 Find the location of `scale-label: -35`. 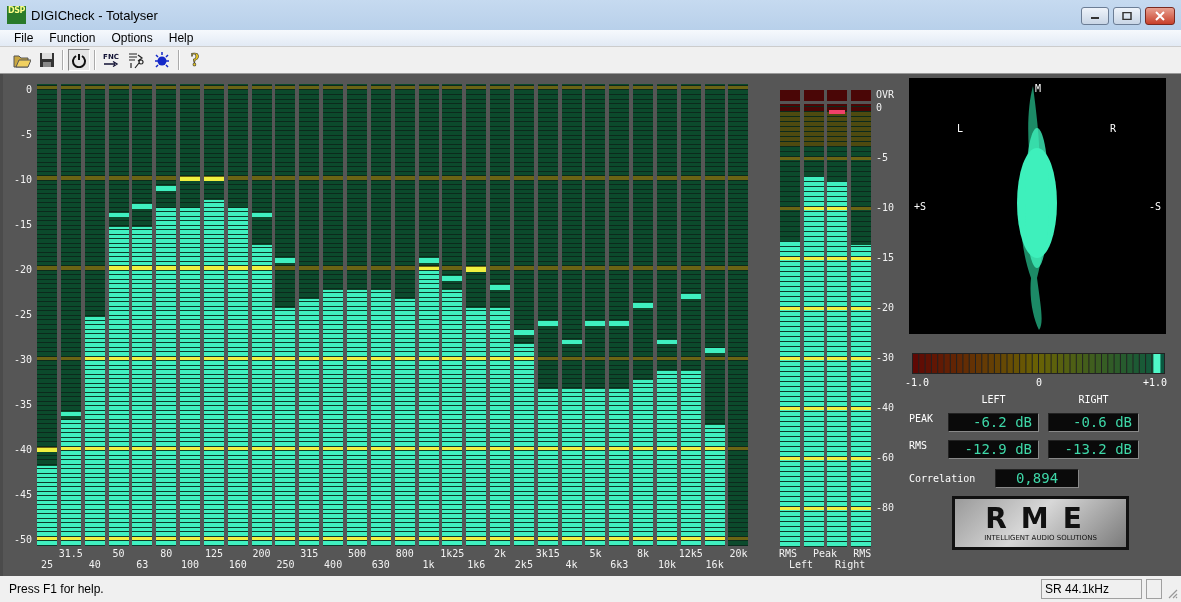

scale-label: -35 is located at coordinates (22, 405).